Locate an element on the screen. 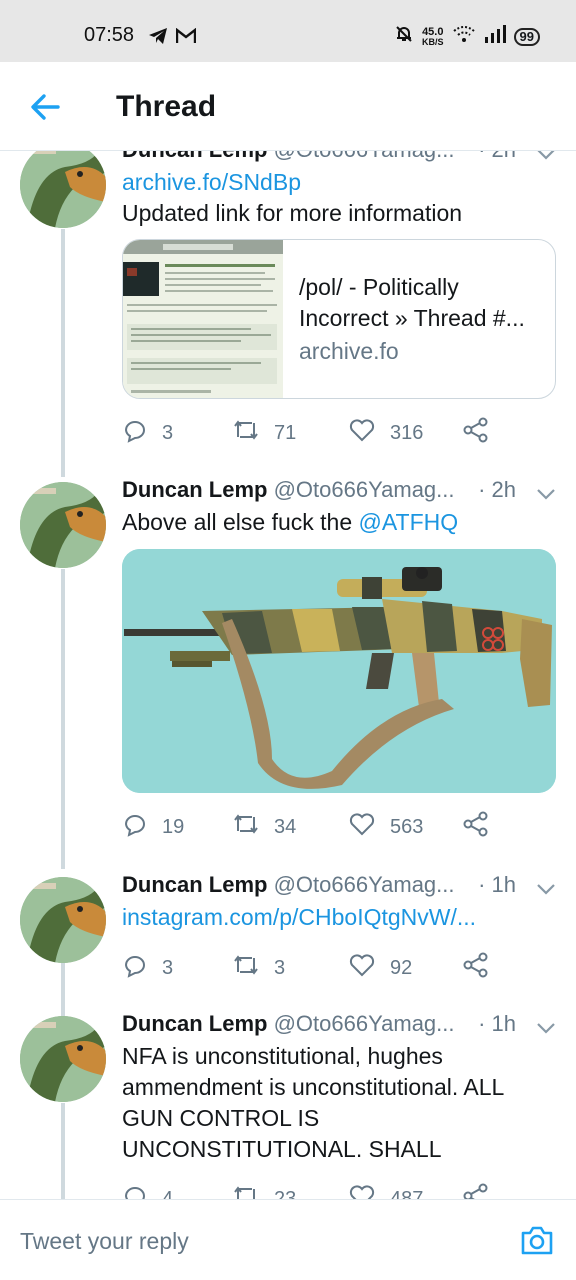  card-thumbnail is located at coordinates (203, 319).